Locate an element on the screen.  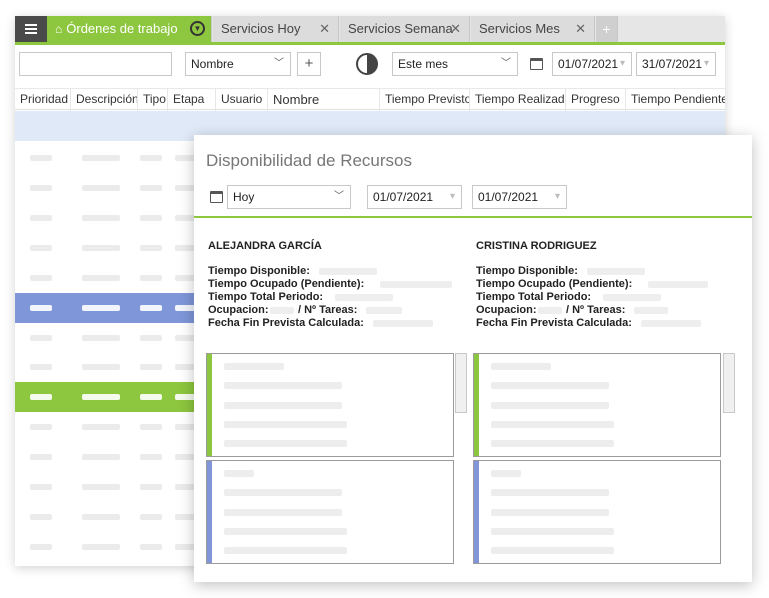
column-header-tiempo-pendiente: Tiempo Pendiente is located at coordinates (675, 100).